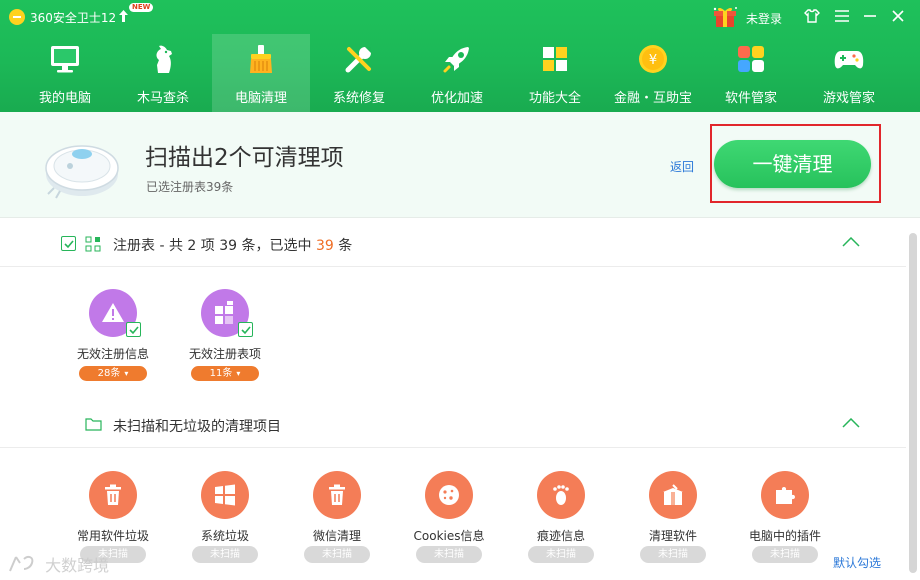 The height and width of the screenshot is (580, 920). Describe the element at coordinates (673, 495) in the screenshot. I see `box-icon` at that location.